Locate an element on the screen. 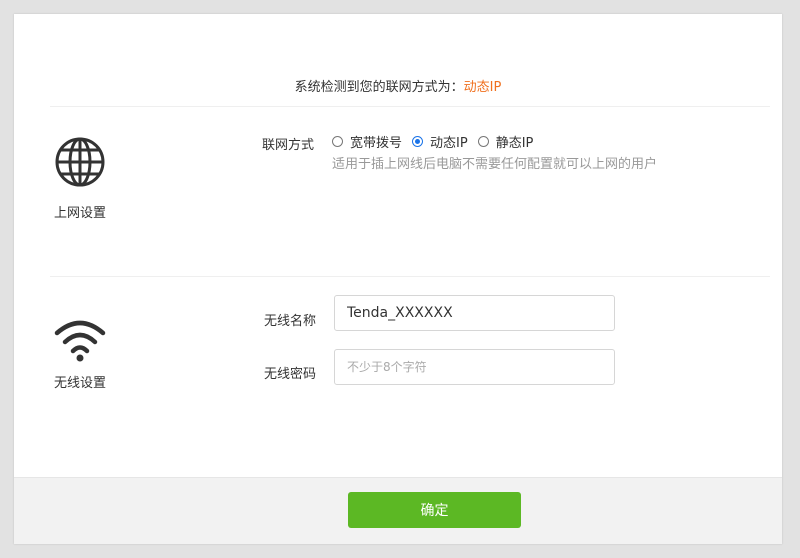 The width and height of the screenshot is (800, 558). internet-section-label: 上网设置 is located at coordinates (79, 213).